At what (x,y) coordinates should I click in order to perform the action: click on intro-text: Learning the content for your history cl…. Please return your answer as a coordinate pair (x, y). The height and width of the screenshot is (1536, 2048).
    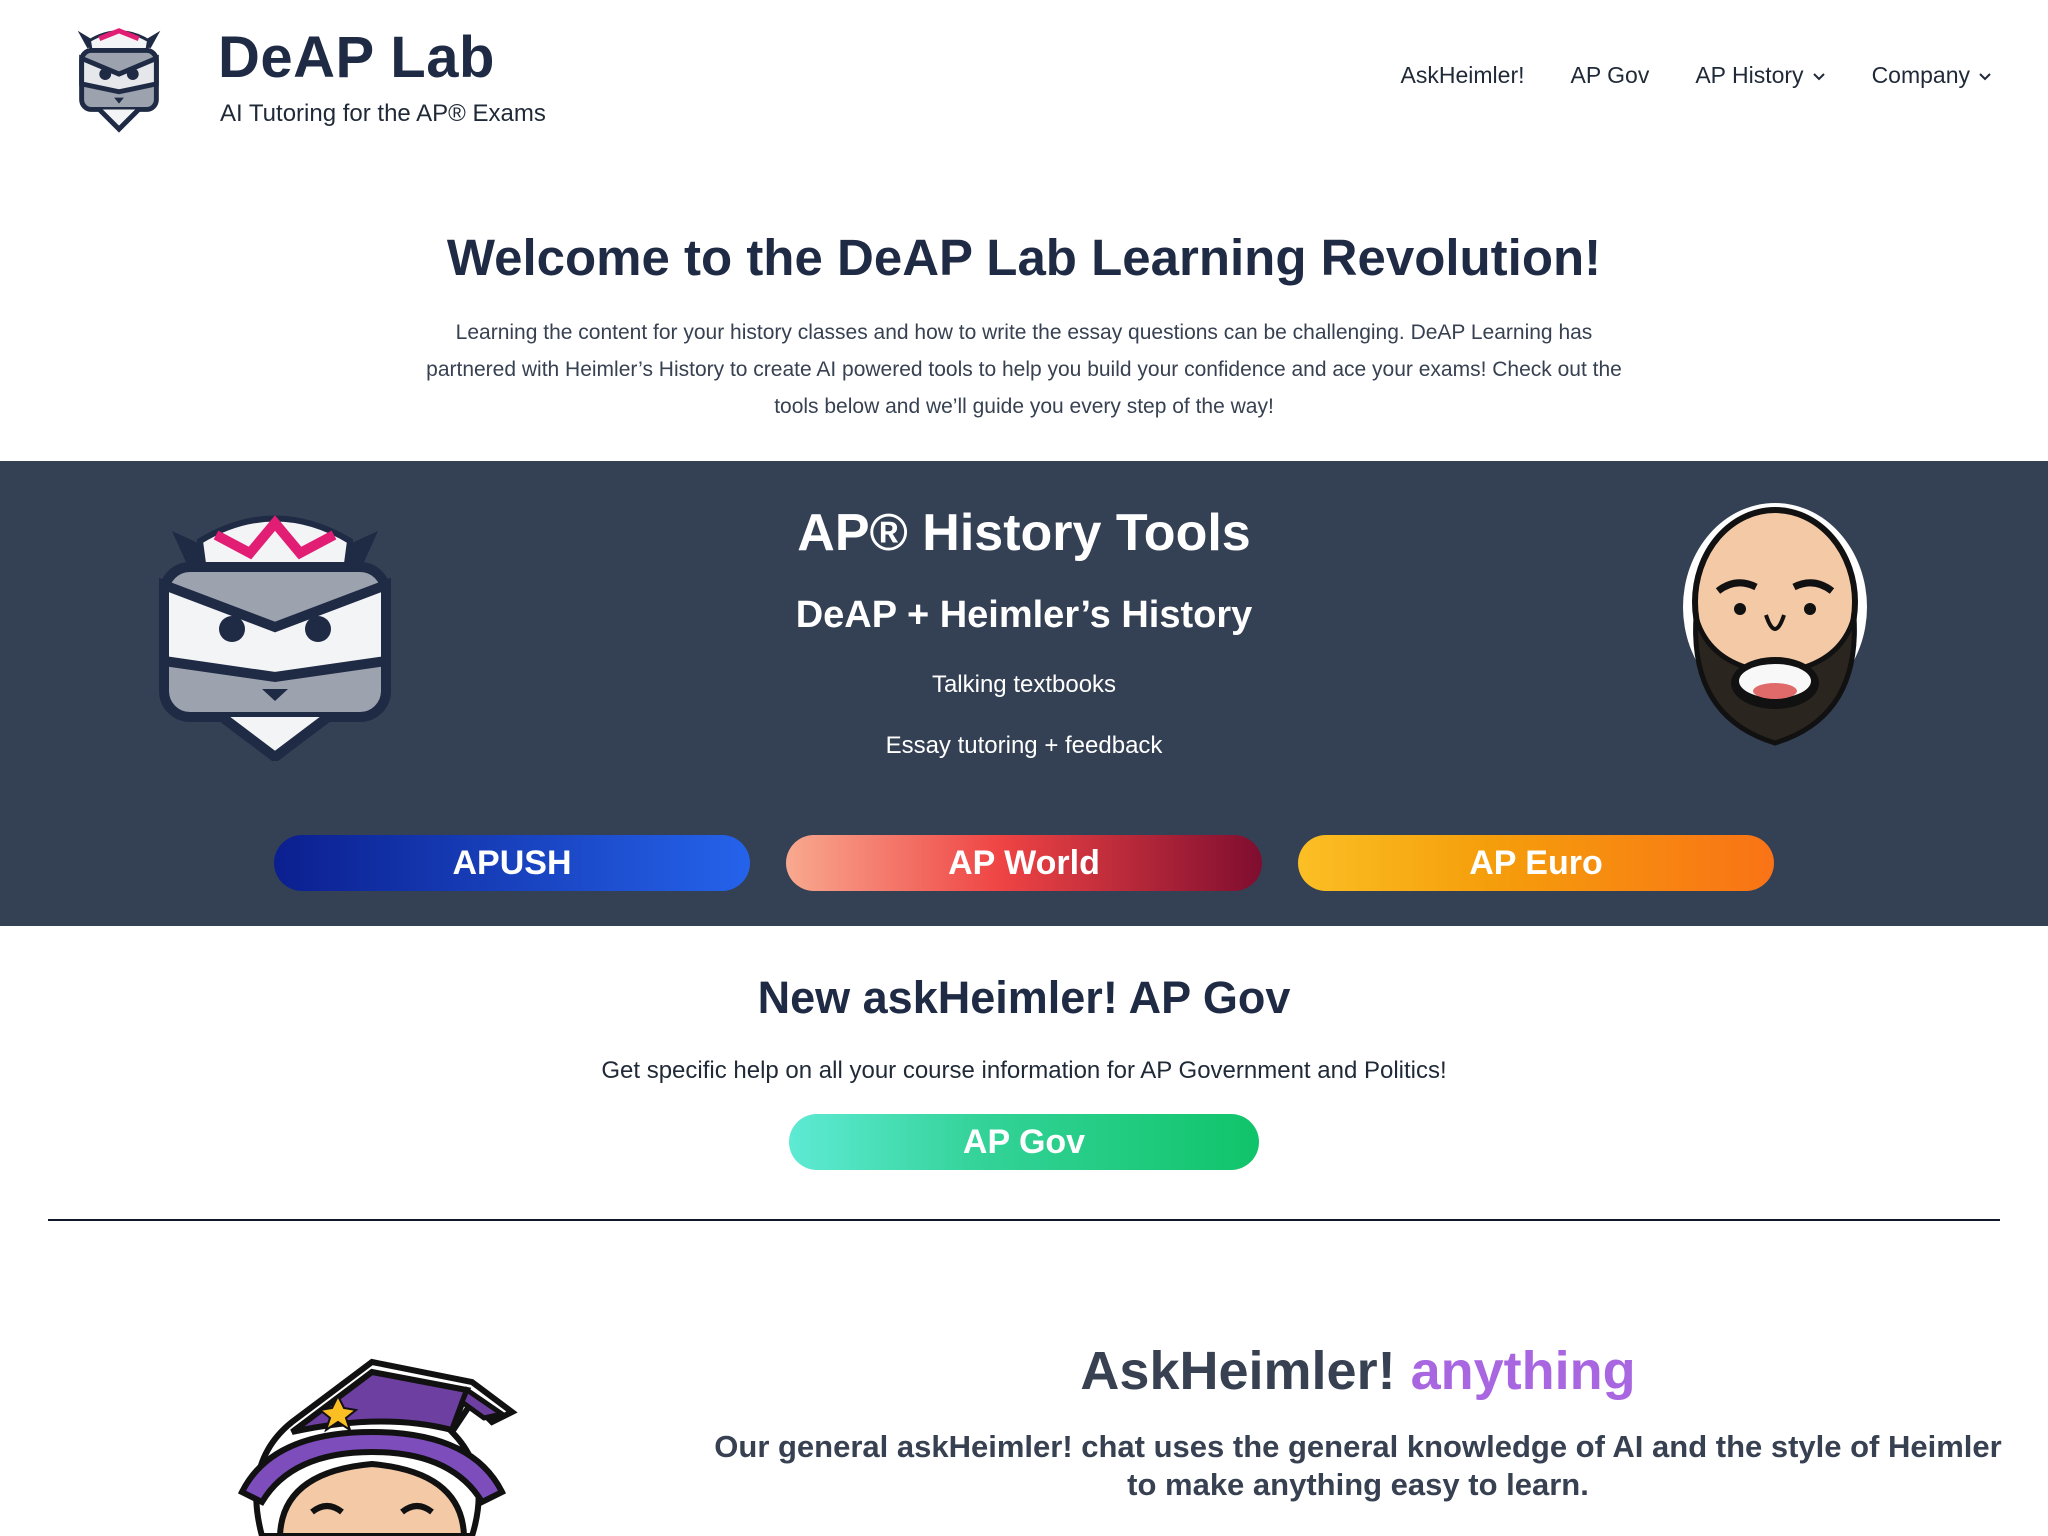
    Looking at the image, I should click on (1024, 369).